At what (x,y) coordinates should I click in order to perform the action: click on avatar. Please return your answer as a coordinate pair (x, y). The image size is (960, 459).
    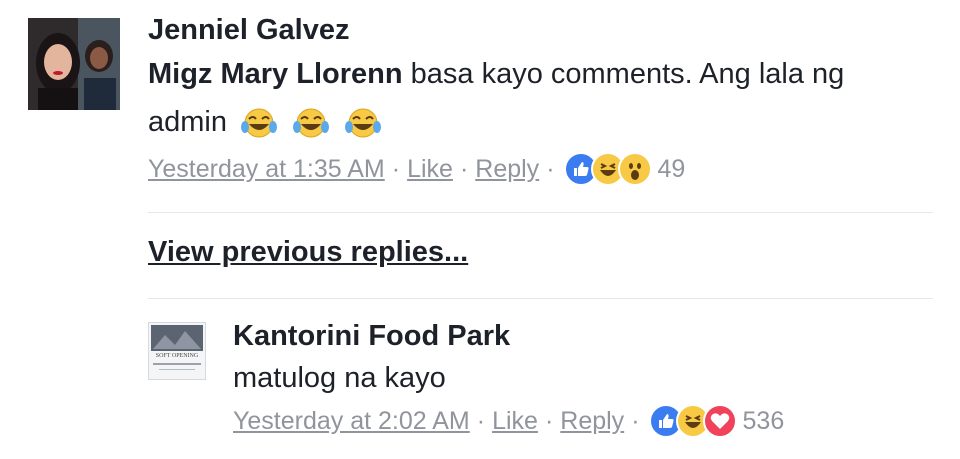
    Looking at the image, I should click on (74, 64).